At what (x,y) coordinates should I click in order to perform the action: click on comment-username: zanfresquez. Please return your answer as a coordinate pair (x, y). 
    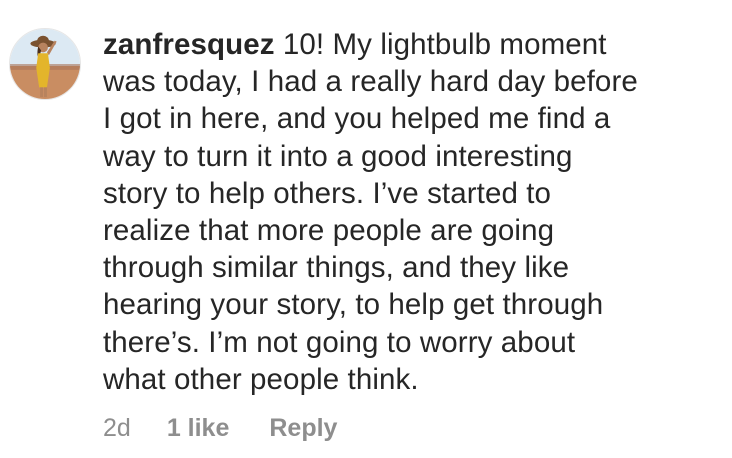
    Looking at the image, I should click on (189, 44).